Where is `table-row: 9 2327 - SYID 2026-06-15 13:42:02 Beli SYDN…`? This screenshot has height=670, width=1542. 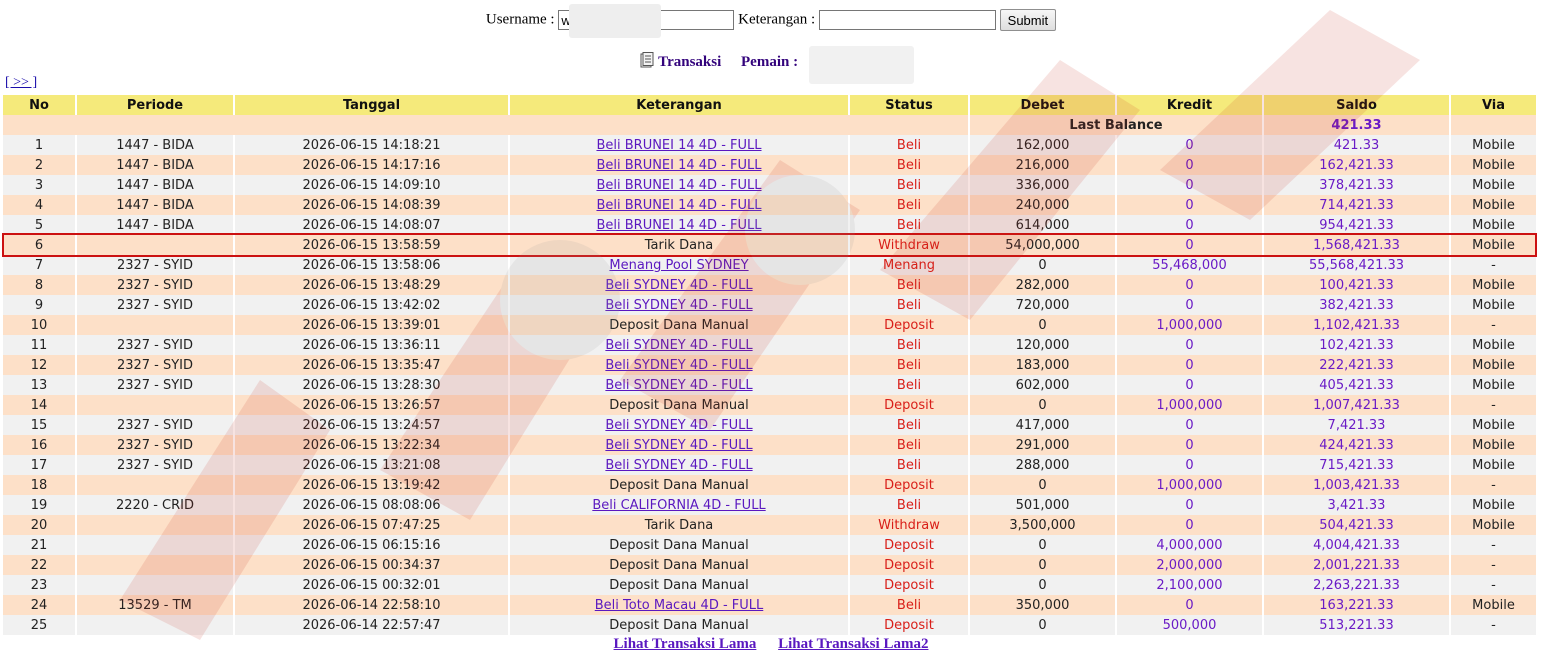
table-row: 9 2327 - SYID 2026-06-15 13:42:02 Beli SYDN… is located at coordinates (769, 305).